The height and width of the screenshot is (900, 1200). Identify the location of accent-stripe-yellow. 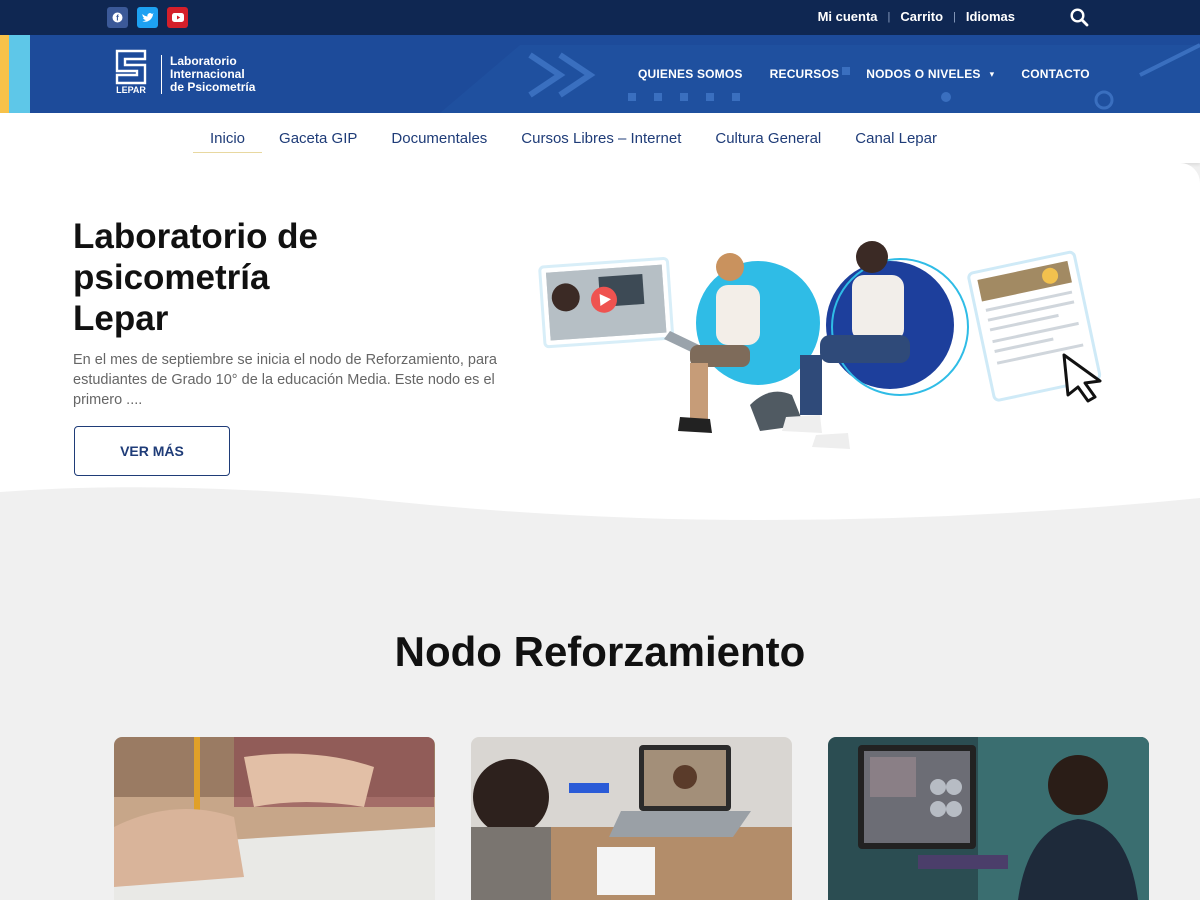
(4, 74).